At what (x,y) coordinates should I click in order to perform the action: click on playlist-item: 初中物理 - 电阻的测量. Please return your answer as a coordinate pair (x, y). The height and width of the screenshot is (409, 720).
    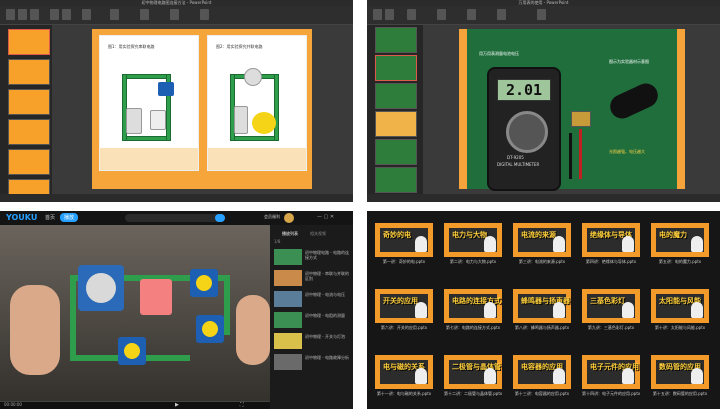
    Looking at the image, I should click on (312, 320).